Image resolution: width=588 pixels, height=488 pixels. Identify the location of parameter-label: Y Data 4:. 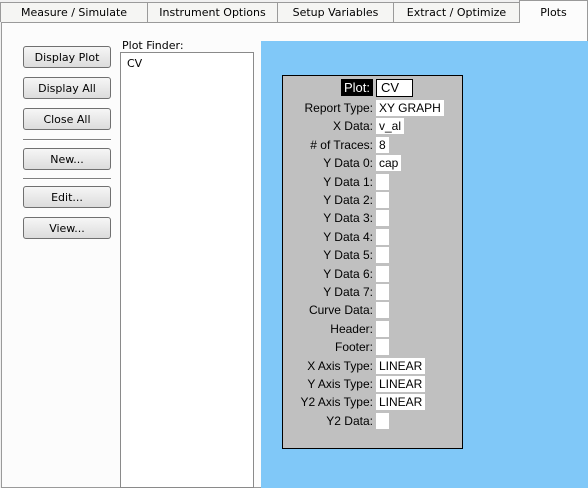
(348, 236).